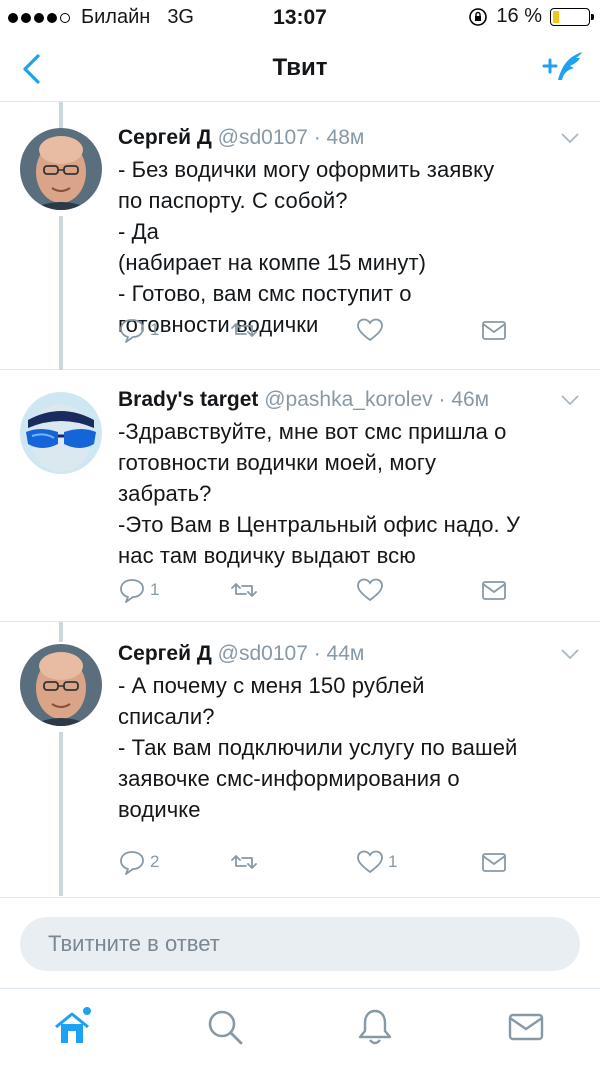 Image resolution: width=600 pixels, height=1066 pixels. Describe the element at coordinates (300, 944) in the screenshot. I see `reply-input: Твитните в ответ` at that location.